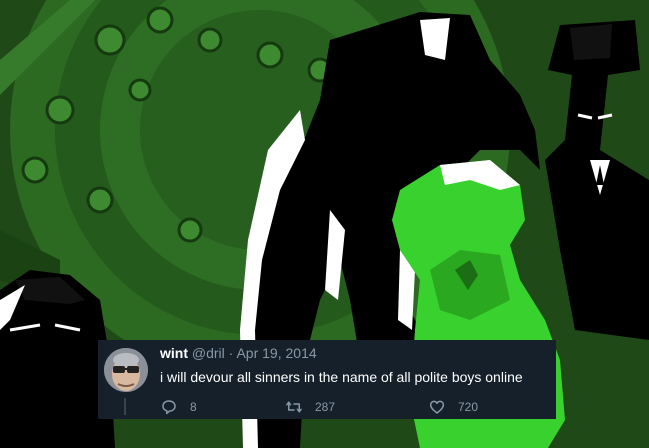 This screenshot has height=448, width=649. I want to click on avatar, so click(126, 370).